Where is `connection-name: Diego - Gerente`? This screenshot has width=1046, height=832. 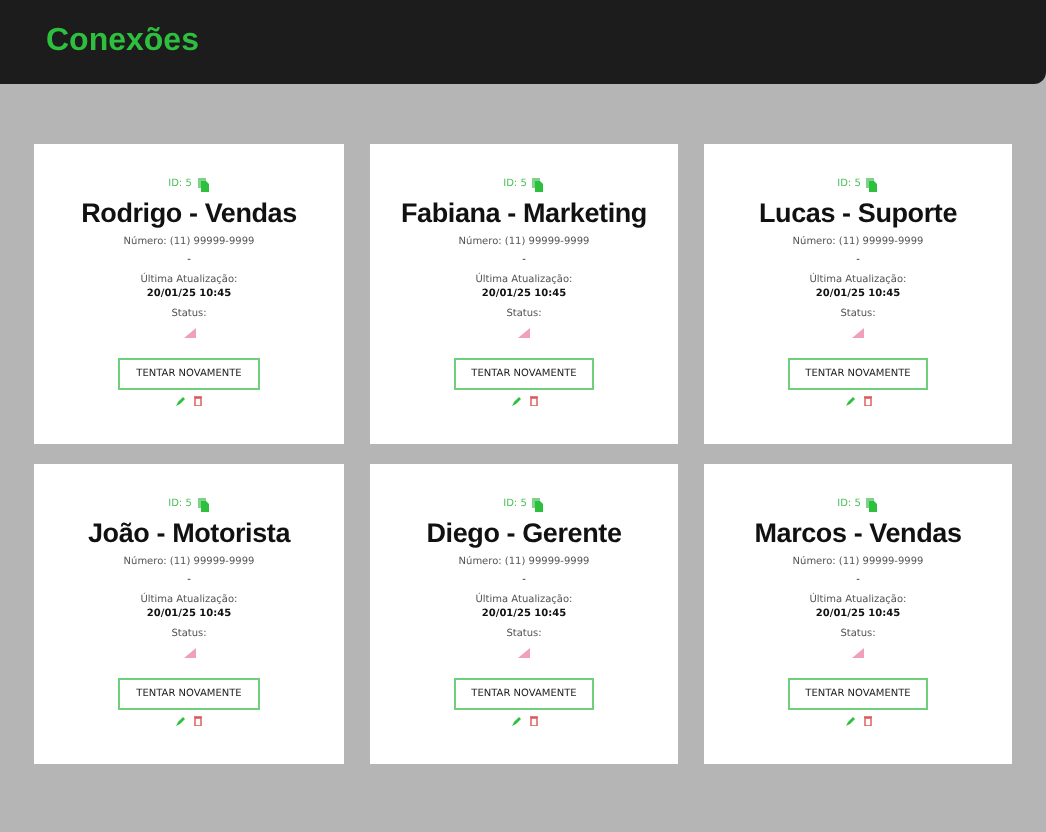
connection-name: Diego - Gerente is located at coordinates (524, 533).